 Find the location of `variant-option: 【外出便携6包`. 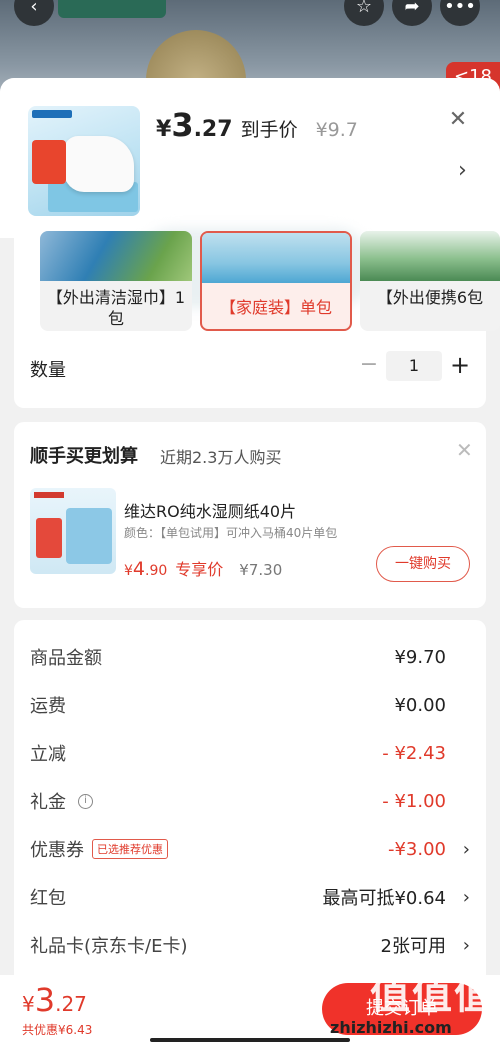

variant-option: 【外出便携6包 is located at coordinates (430, 281).